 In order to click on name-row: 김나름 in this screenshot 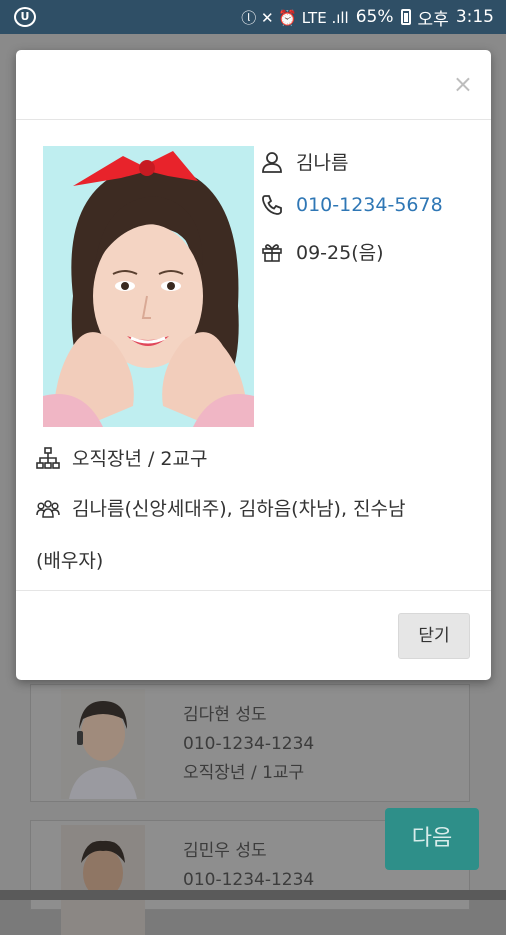, I will do `click(304, 161)`.